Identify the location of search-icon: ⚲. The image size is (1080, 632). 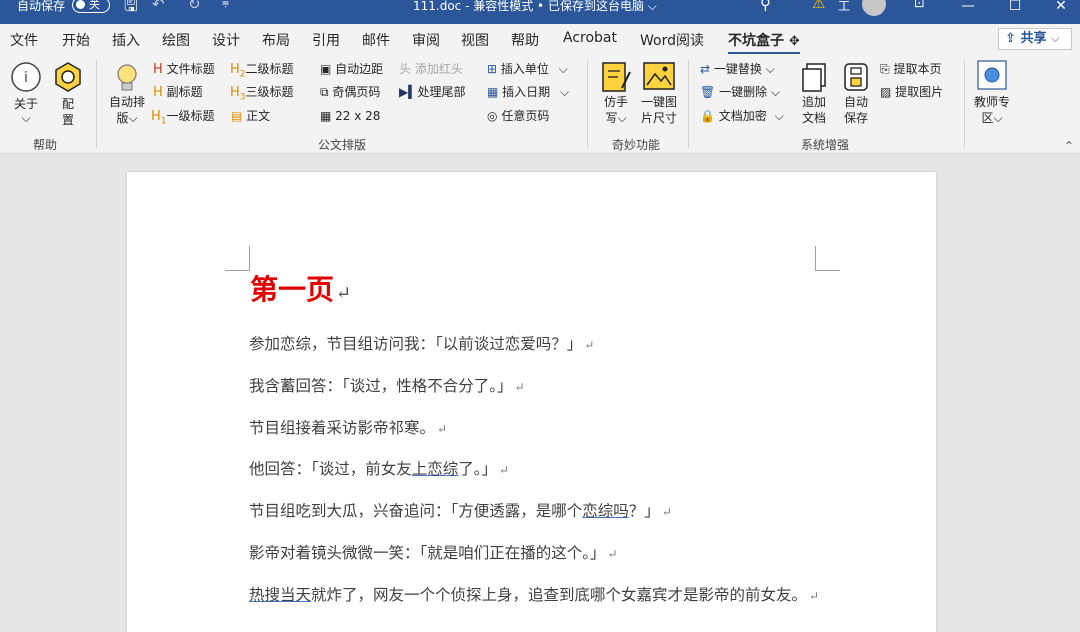
(765, 6).